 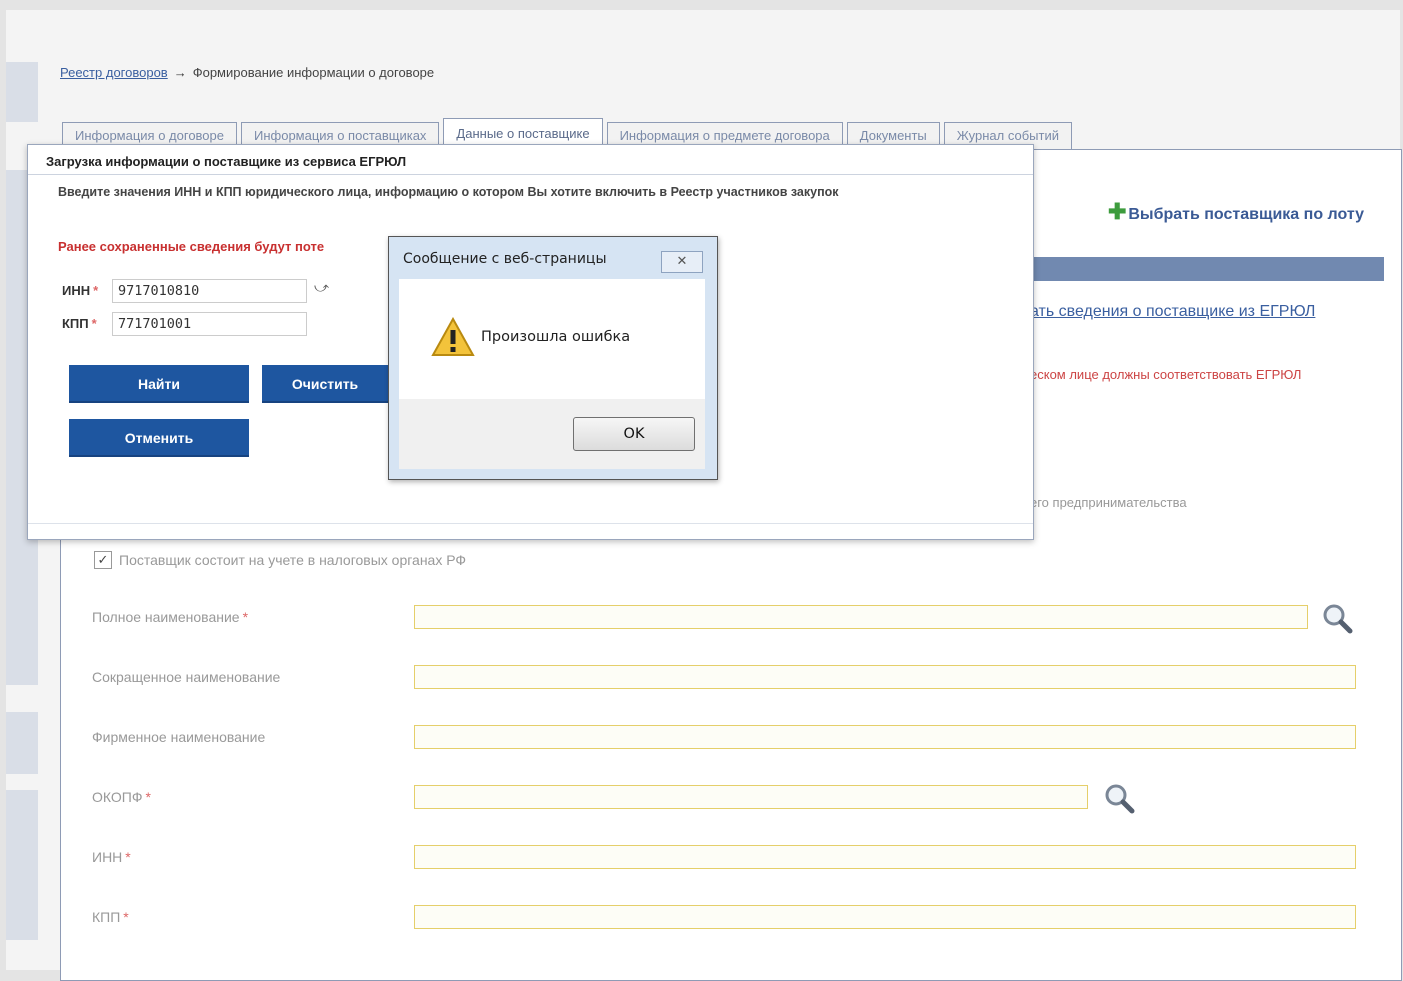 I want to click on kpp-label: КПП *, so click(x=110, y=917).